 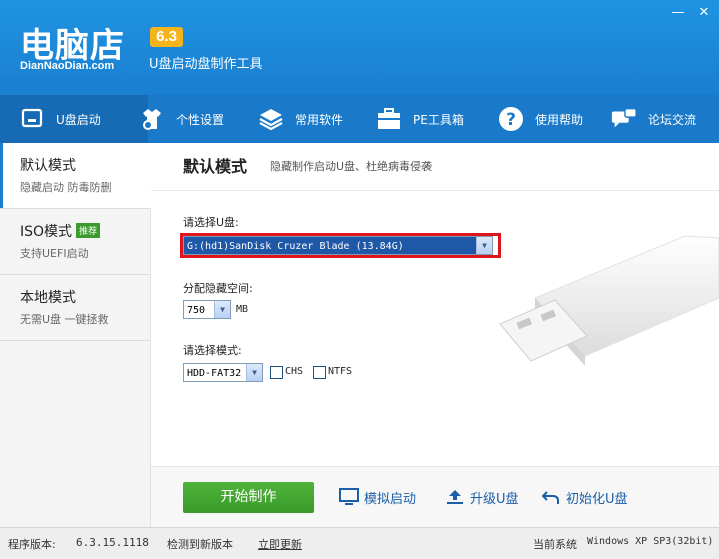 What do you see at coordinates (319, 119) in the screenshot?
I see `nav-item-label: 常用软件` at bounding box center [319, 119].